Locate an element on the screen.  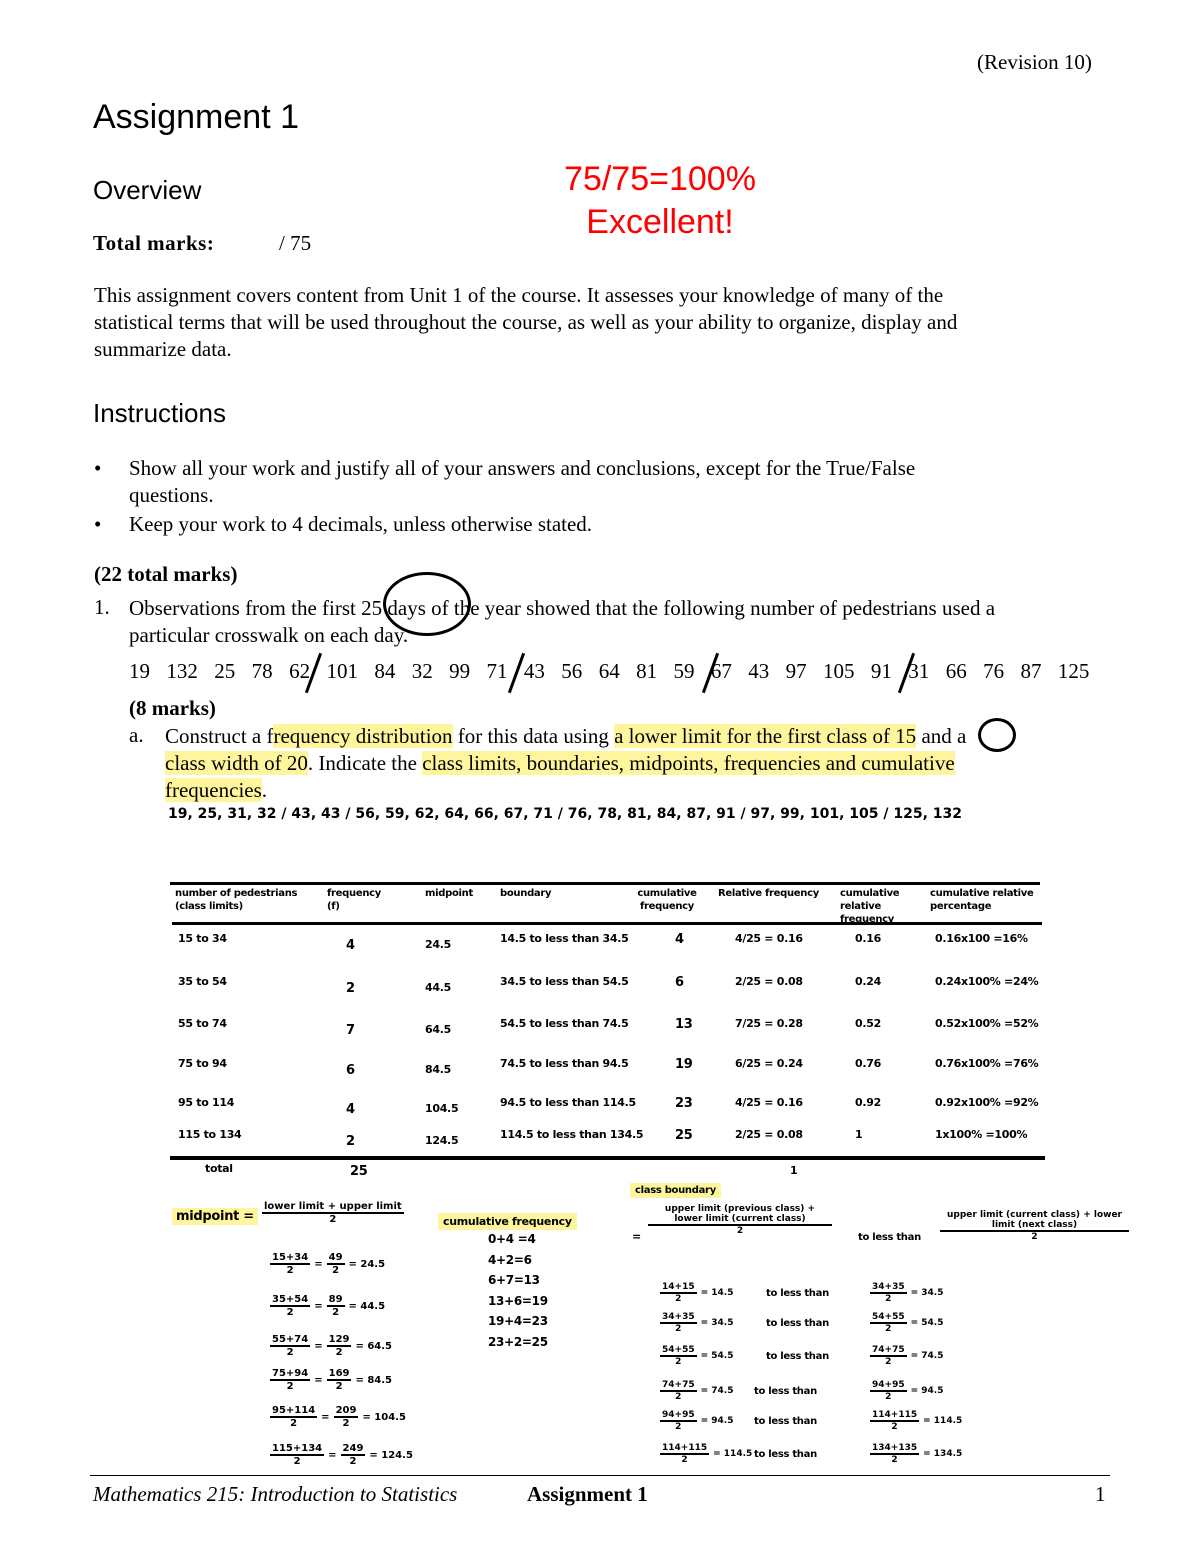
total-label: total is located at coordinates (219, 1168).